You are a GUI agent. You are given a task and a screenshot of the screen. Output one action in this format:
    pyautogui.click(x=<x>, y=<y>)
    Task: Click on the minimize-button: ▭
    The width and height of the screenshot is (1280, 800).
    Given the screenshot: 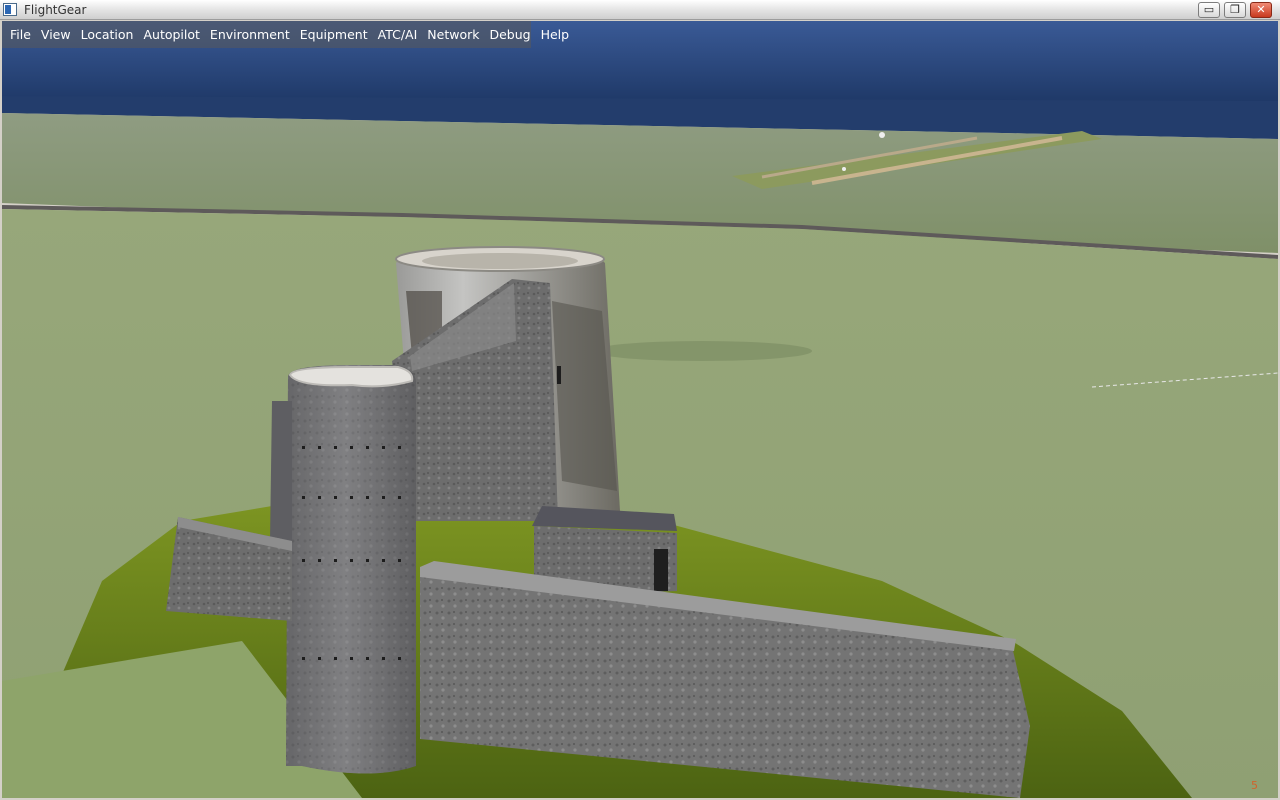 What is the action you would take?
    pyautogui.click(x=1209, y=10)
    